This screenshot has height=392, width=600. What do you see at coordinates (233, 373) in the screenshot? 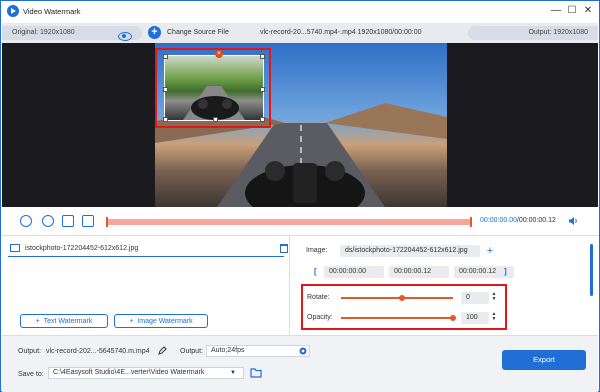
I see `dropdown-chevron-icon: ▼` at bounding box center [233, 373].